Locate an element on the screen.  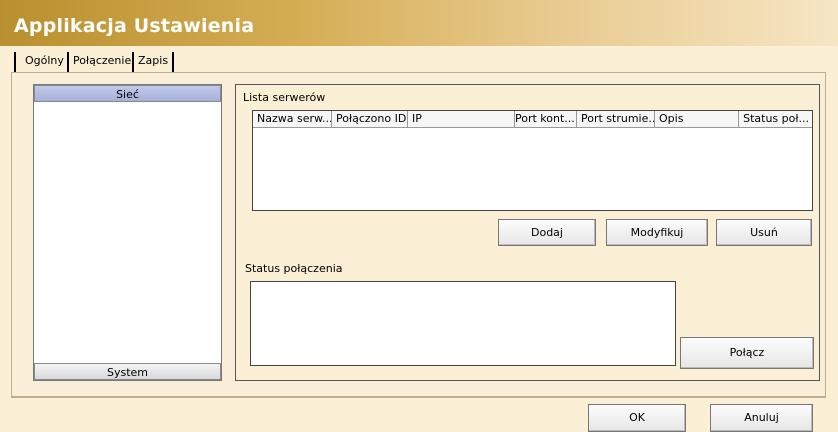
tab-ogolny: Ogólny is located at coordinates (44, 62).